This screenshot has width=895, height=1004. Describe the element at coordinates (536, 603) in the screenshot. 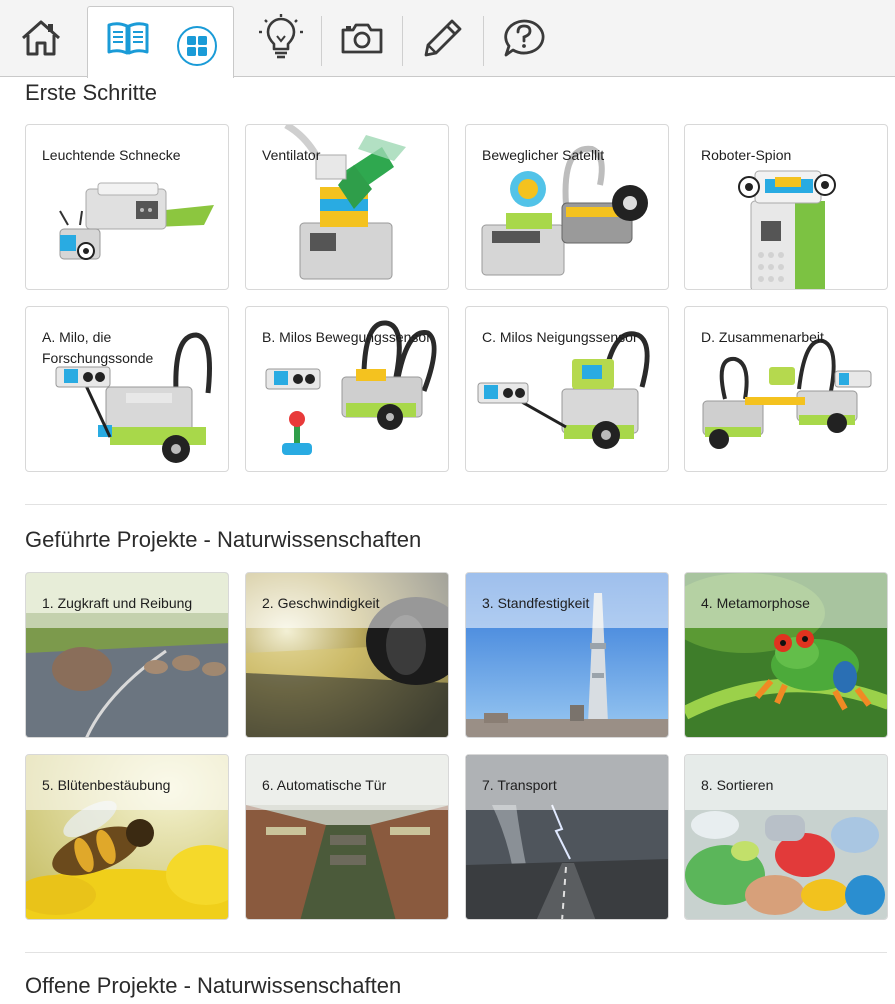

I see `card-label: 3. Standfestigkeit` at that location.